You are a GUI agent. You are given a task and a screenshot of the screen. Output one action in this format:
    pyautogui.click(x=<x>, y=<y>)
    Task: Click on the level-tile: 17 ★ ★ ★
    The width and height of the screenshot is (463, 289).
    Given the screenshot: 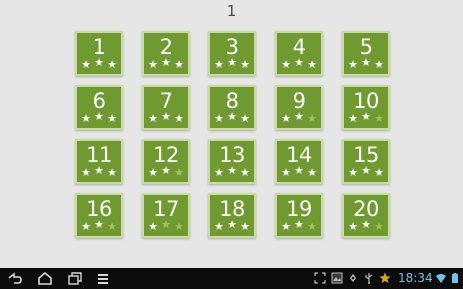 What is the action you would take?
    pyautogui.click(x=166, y=215)
    